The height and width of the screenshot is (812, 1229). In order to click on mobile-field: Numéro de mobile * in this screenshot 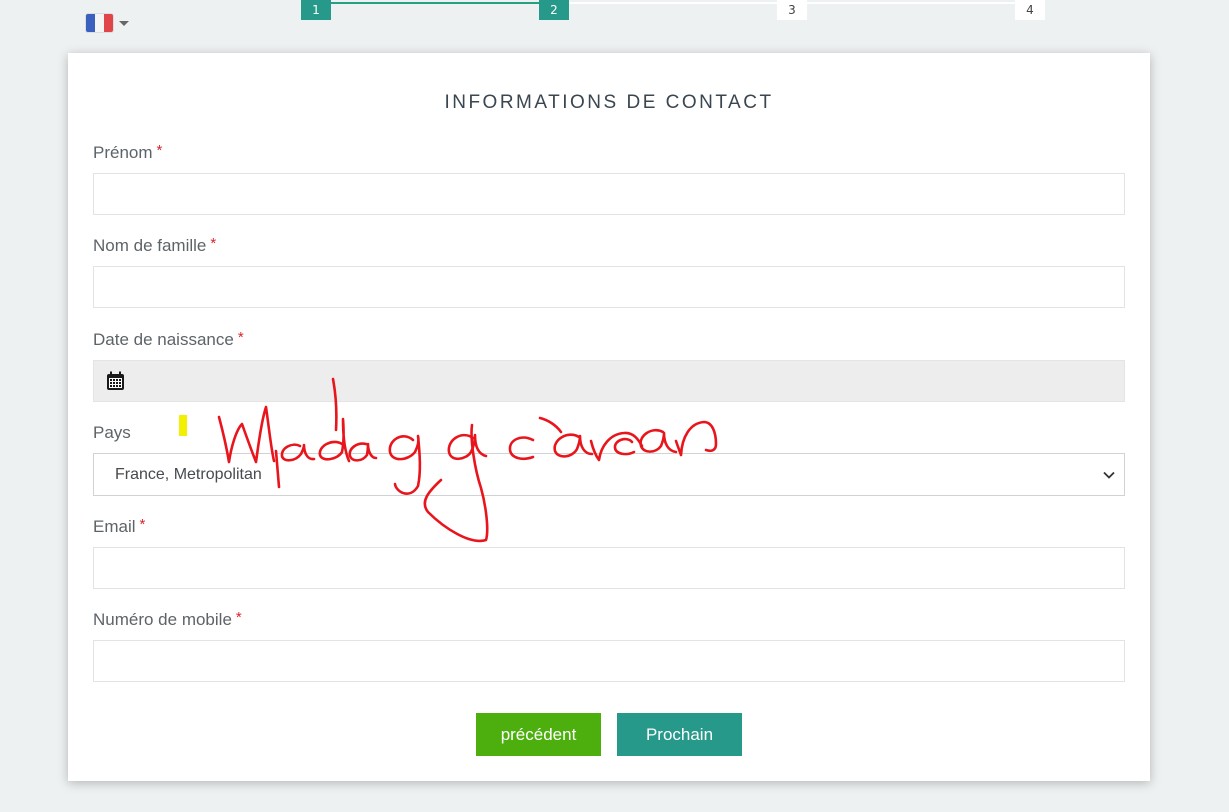, I will do `click(609, 645)`.